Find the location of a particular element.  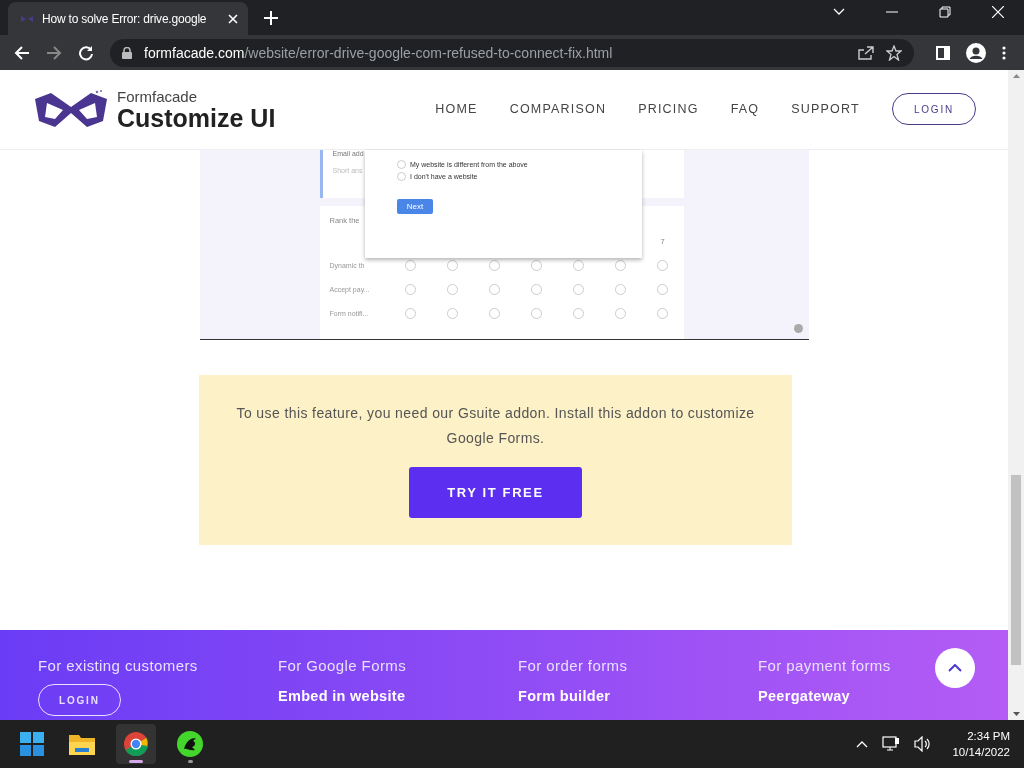

minimize-icon is located at coordinates (892, 12).